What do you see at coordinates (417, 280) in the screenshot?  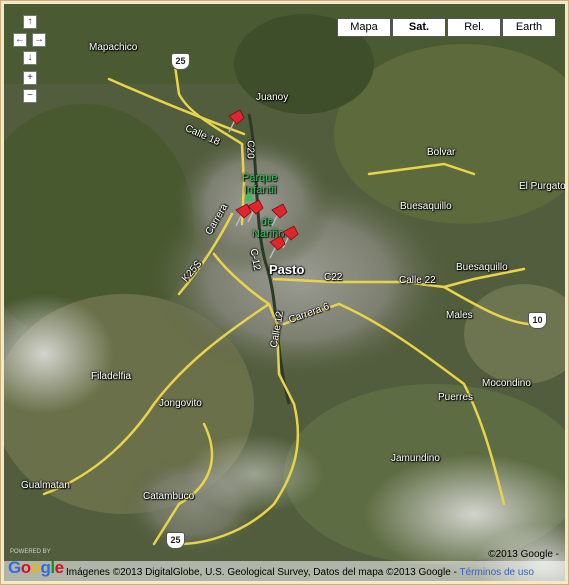 I see `street-label-calle-22: Calle 22` at bounding box center [417, 280].